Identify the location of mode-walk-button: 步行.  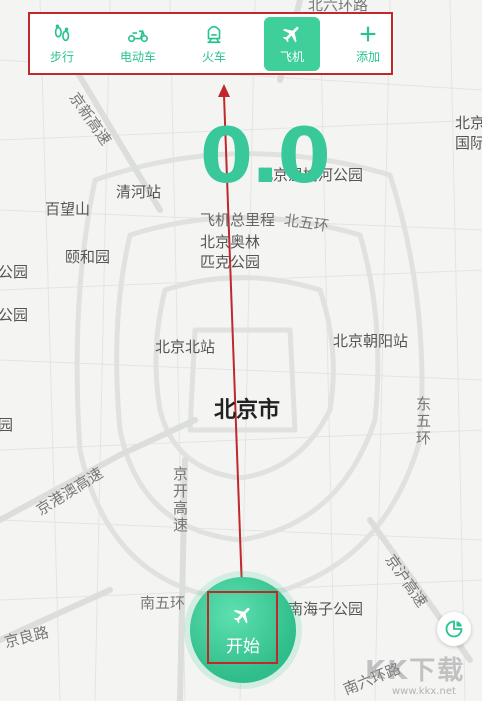
(62, 44).